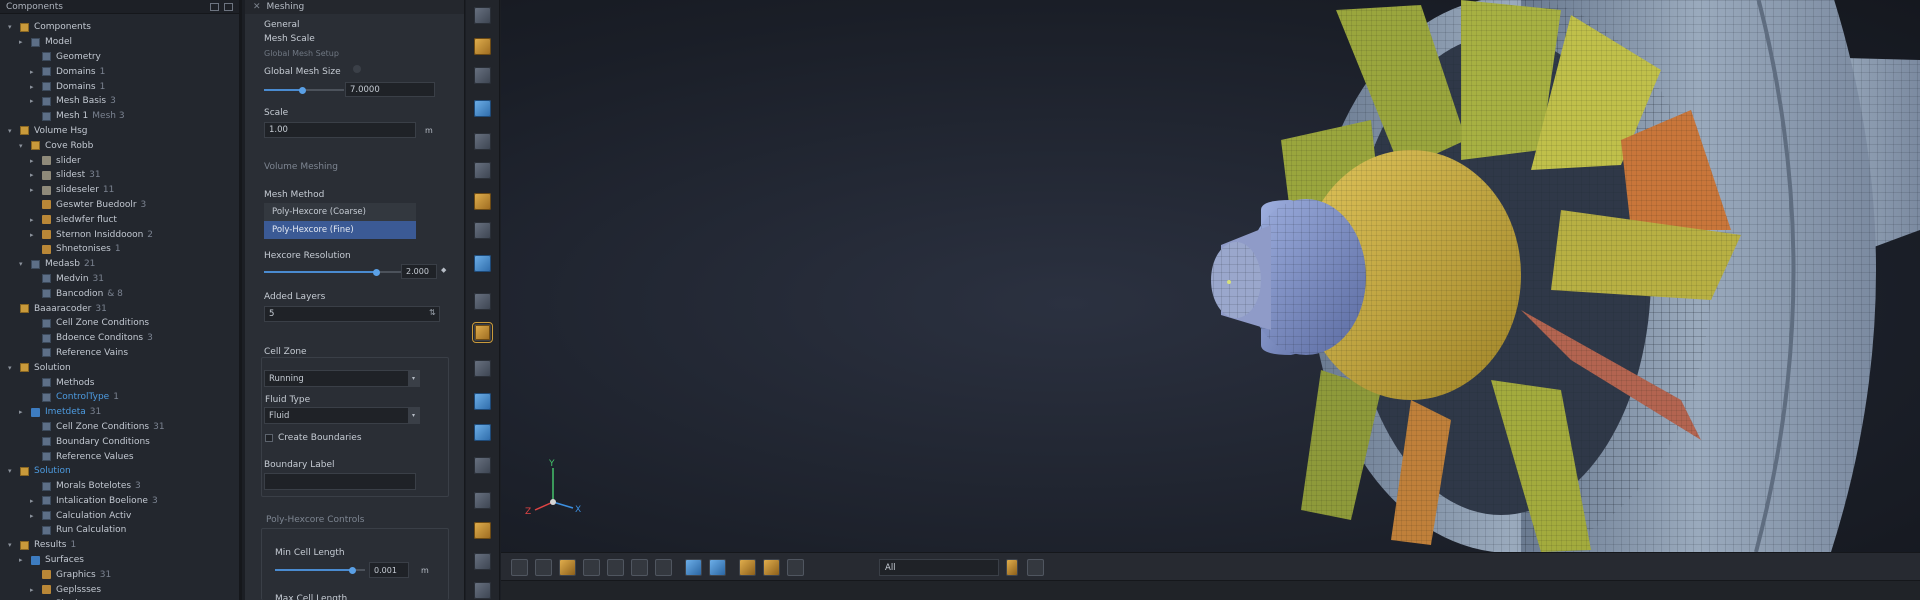 The image size is (1920, 600). What do you see at coordinates (119, 42) in the screenshot?
I see `tree-item: ▸ Model` at bounding box center [119, 42].